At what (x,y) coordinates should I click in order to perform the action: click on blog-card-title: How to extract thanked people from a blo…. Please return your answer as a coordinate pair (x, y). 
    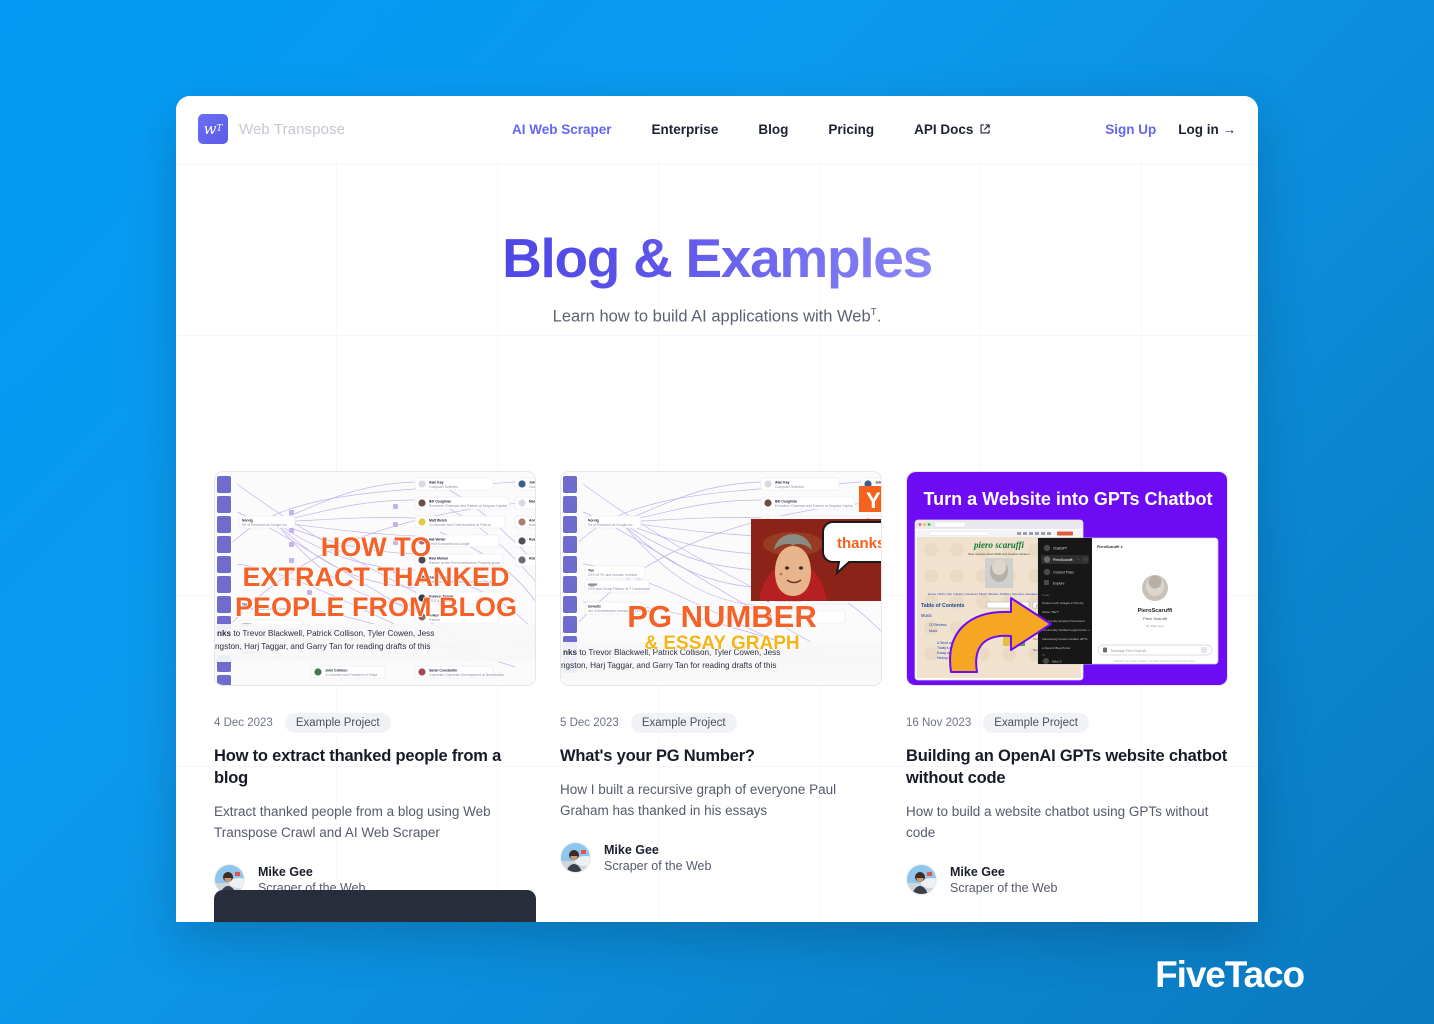
    Looking at the image, I should click on (375, 768).